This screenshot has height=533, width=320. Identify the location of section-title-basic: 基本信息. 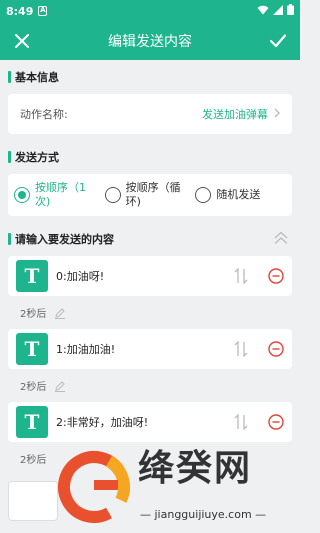
(37, 77).